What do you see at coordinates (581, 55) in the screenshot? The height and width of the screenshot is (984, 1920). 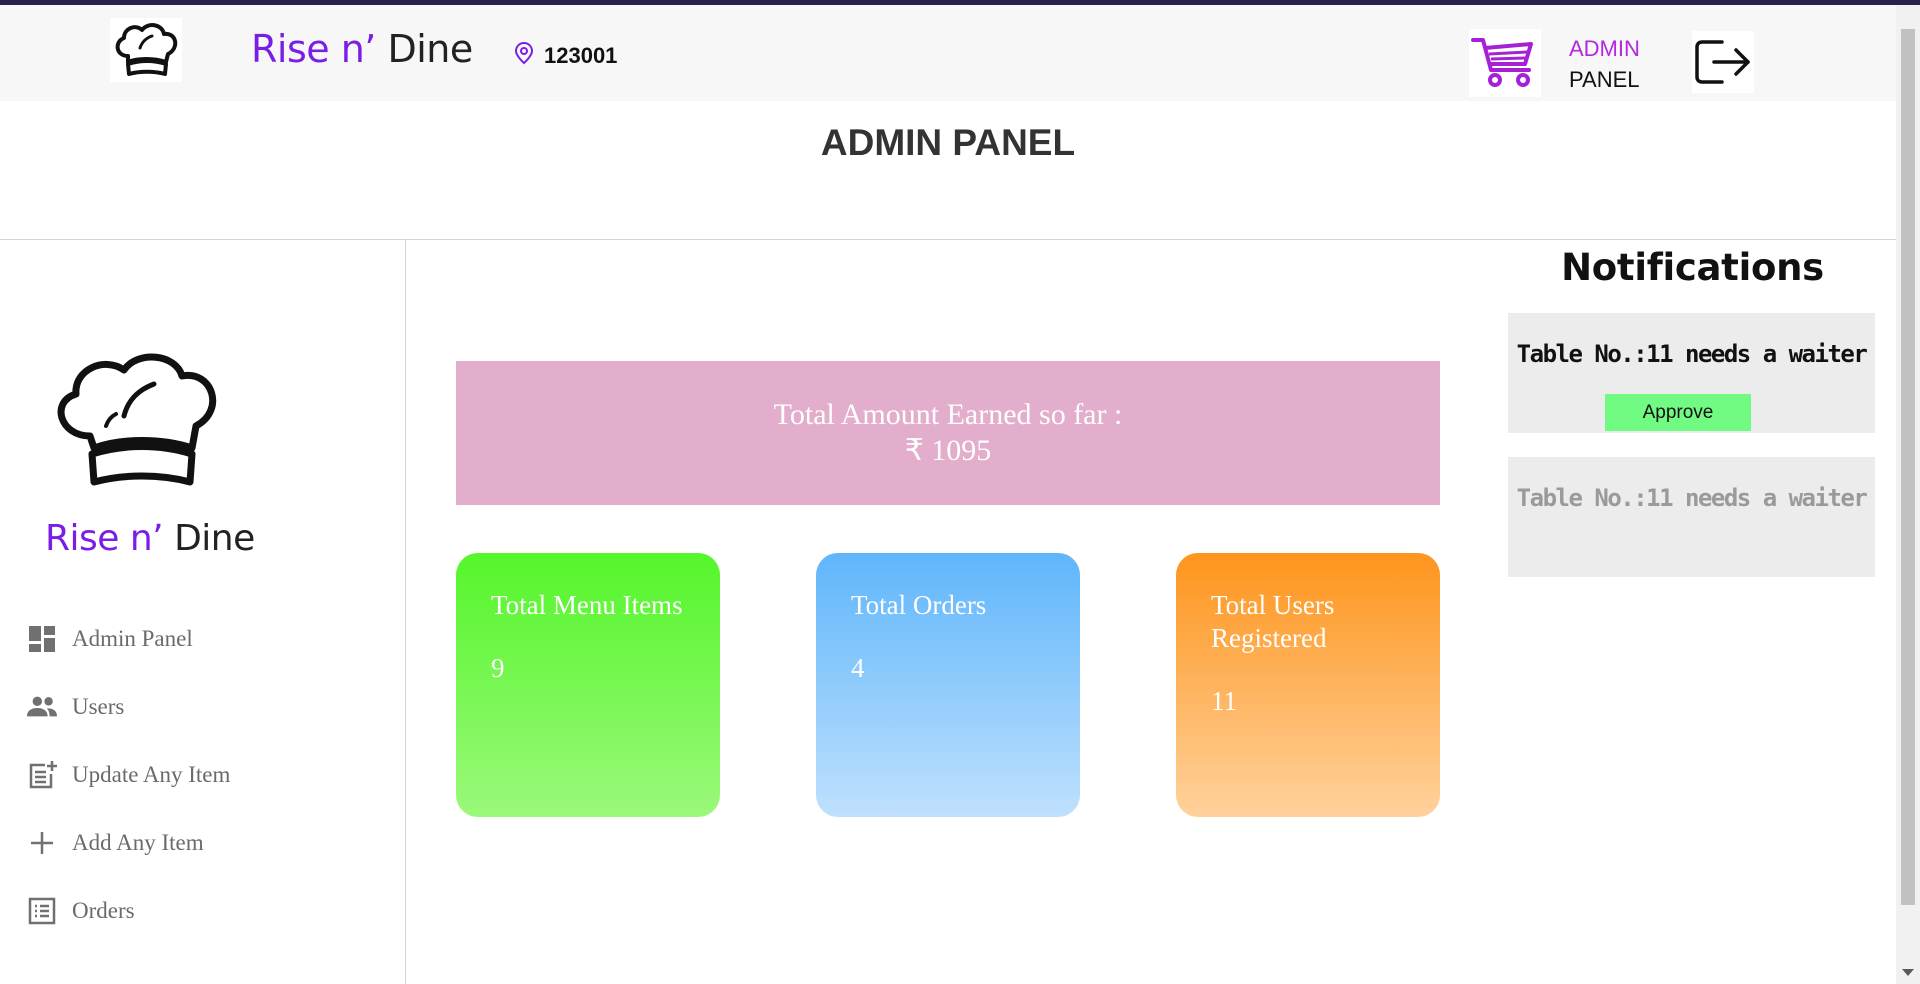 I see `location-text: 123001` at bounding box center [581, 55].